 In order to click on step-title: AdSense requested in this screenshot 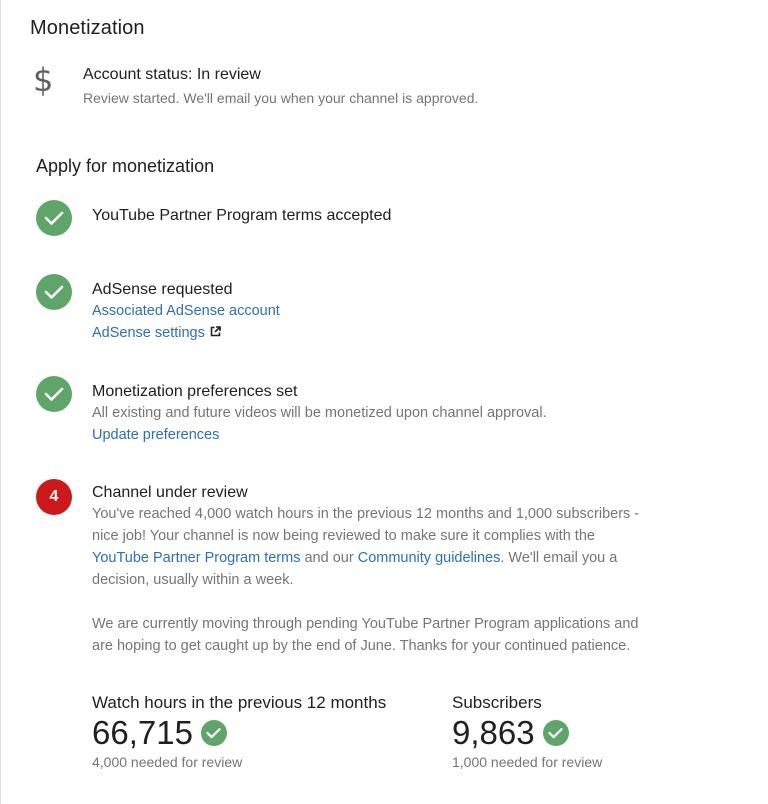, I will do `click(162, 289)`.